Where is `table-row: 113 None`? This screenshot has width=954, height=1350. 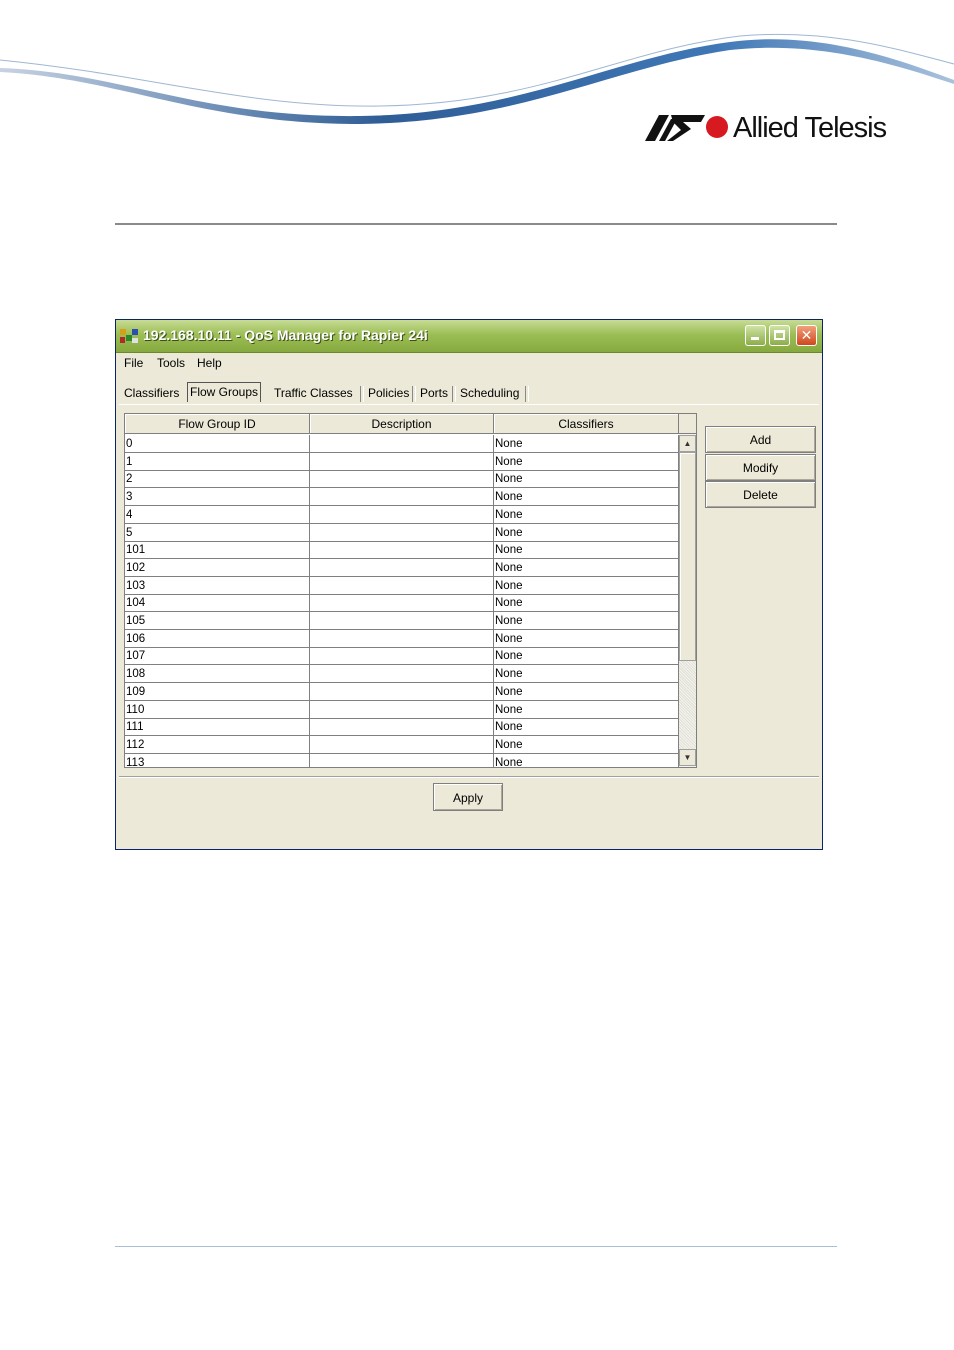 table-row: 113 None is located at coordinates (402, 760).